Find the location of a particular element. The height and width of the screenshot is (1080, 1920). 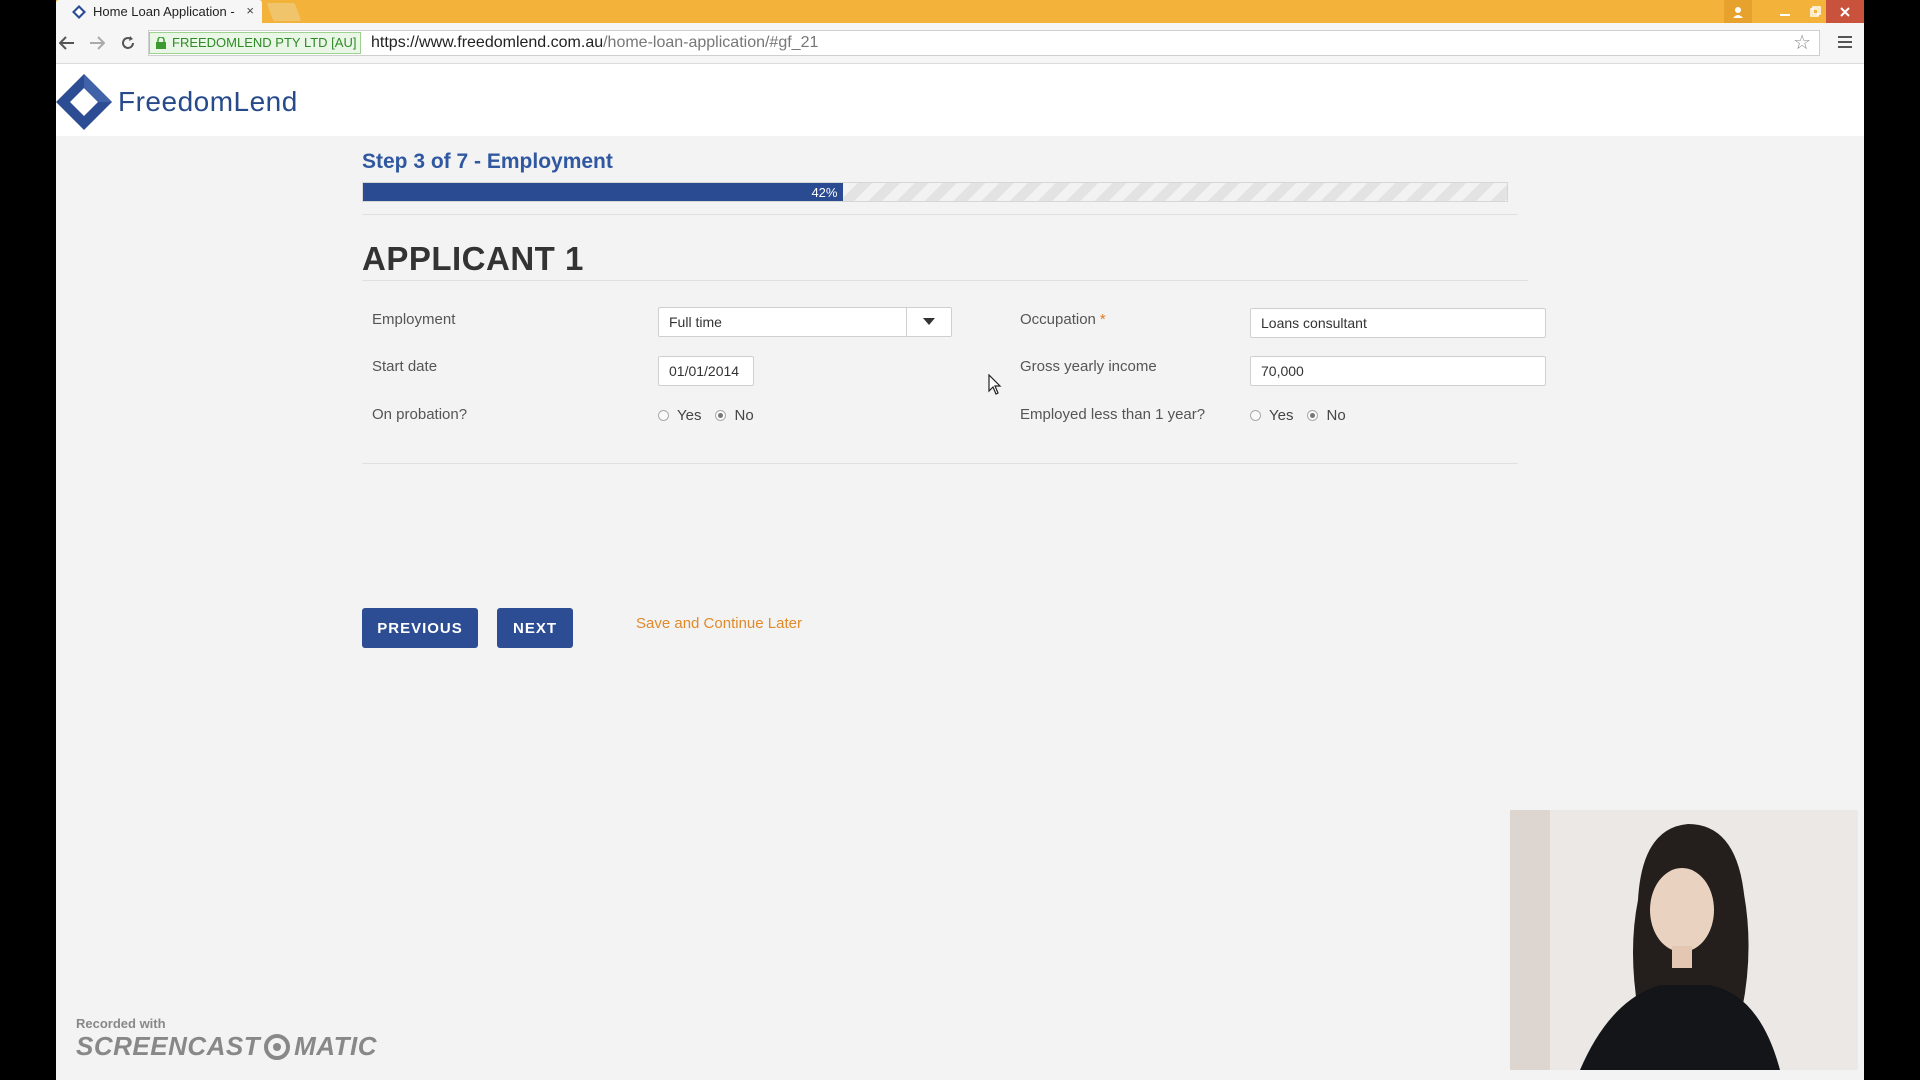

start-date-input: 01/01/2014 is located at coordinates (706, 371).